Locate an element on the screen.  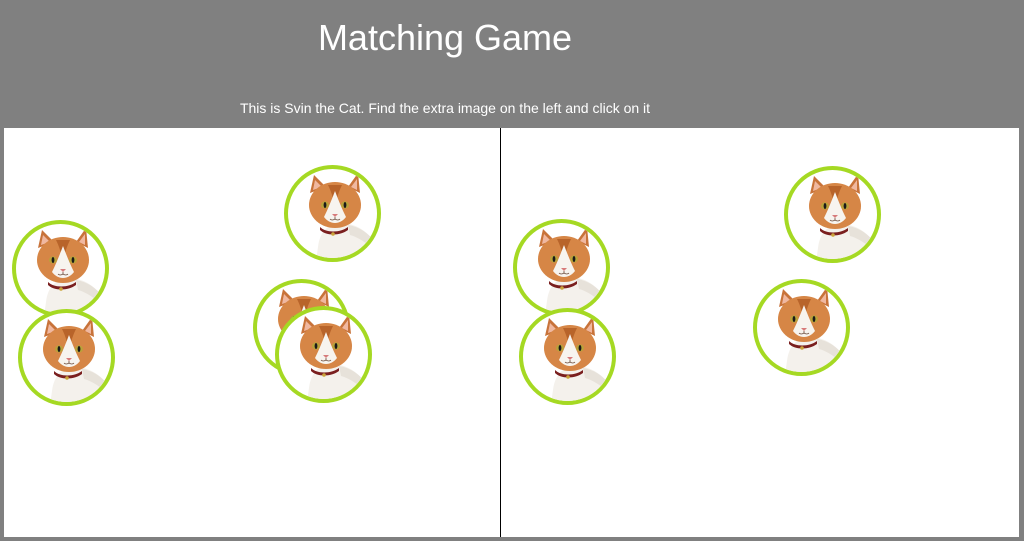
page-title: Matching Game is located at coordinates (445, 37).